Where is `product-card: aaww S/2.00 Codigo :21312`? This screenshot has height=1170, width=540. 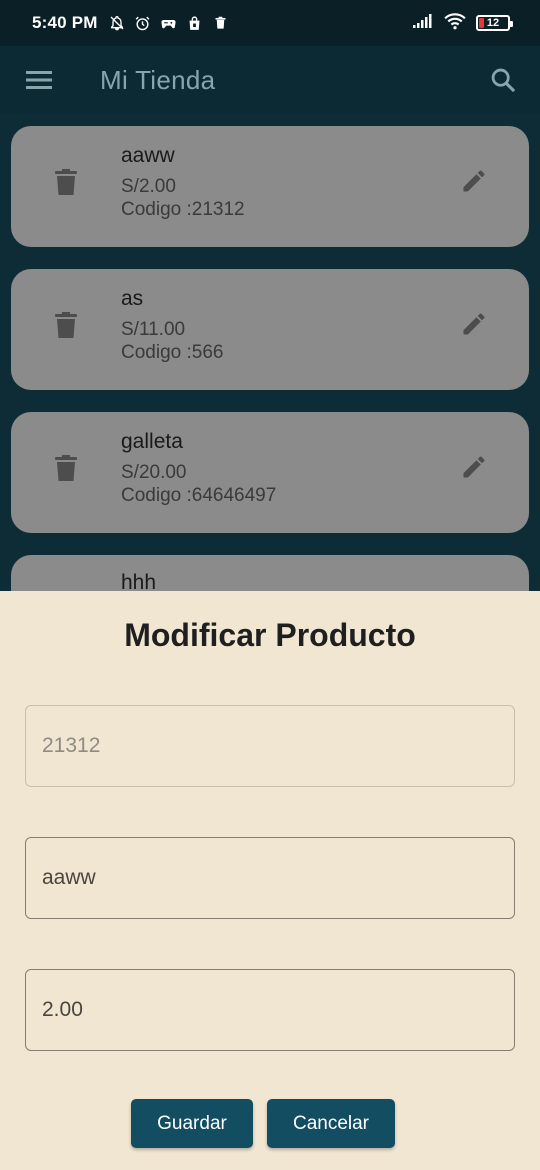
product-card: aaww S/2.00 Codigo :21312 is located at coordinates (270, 186).